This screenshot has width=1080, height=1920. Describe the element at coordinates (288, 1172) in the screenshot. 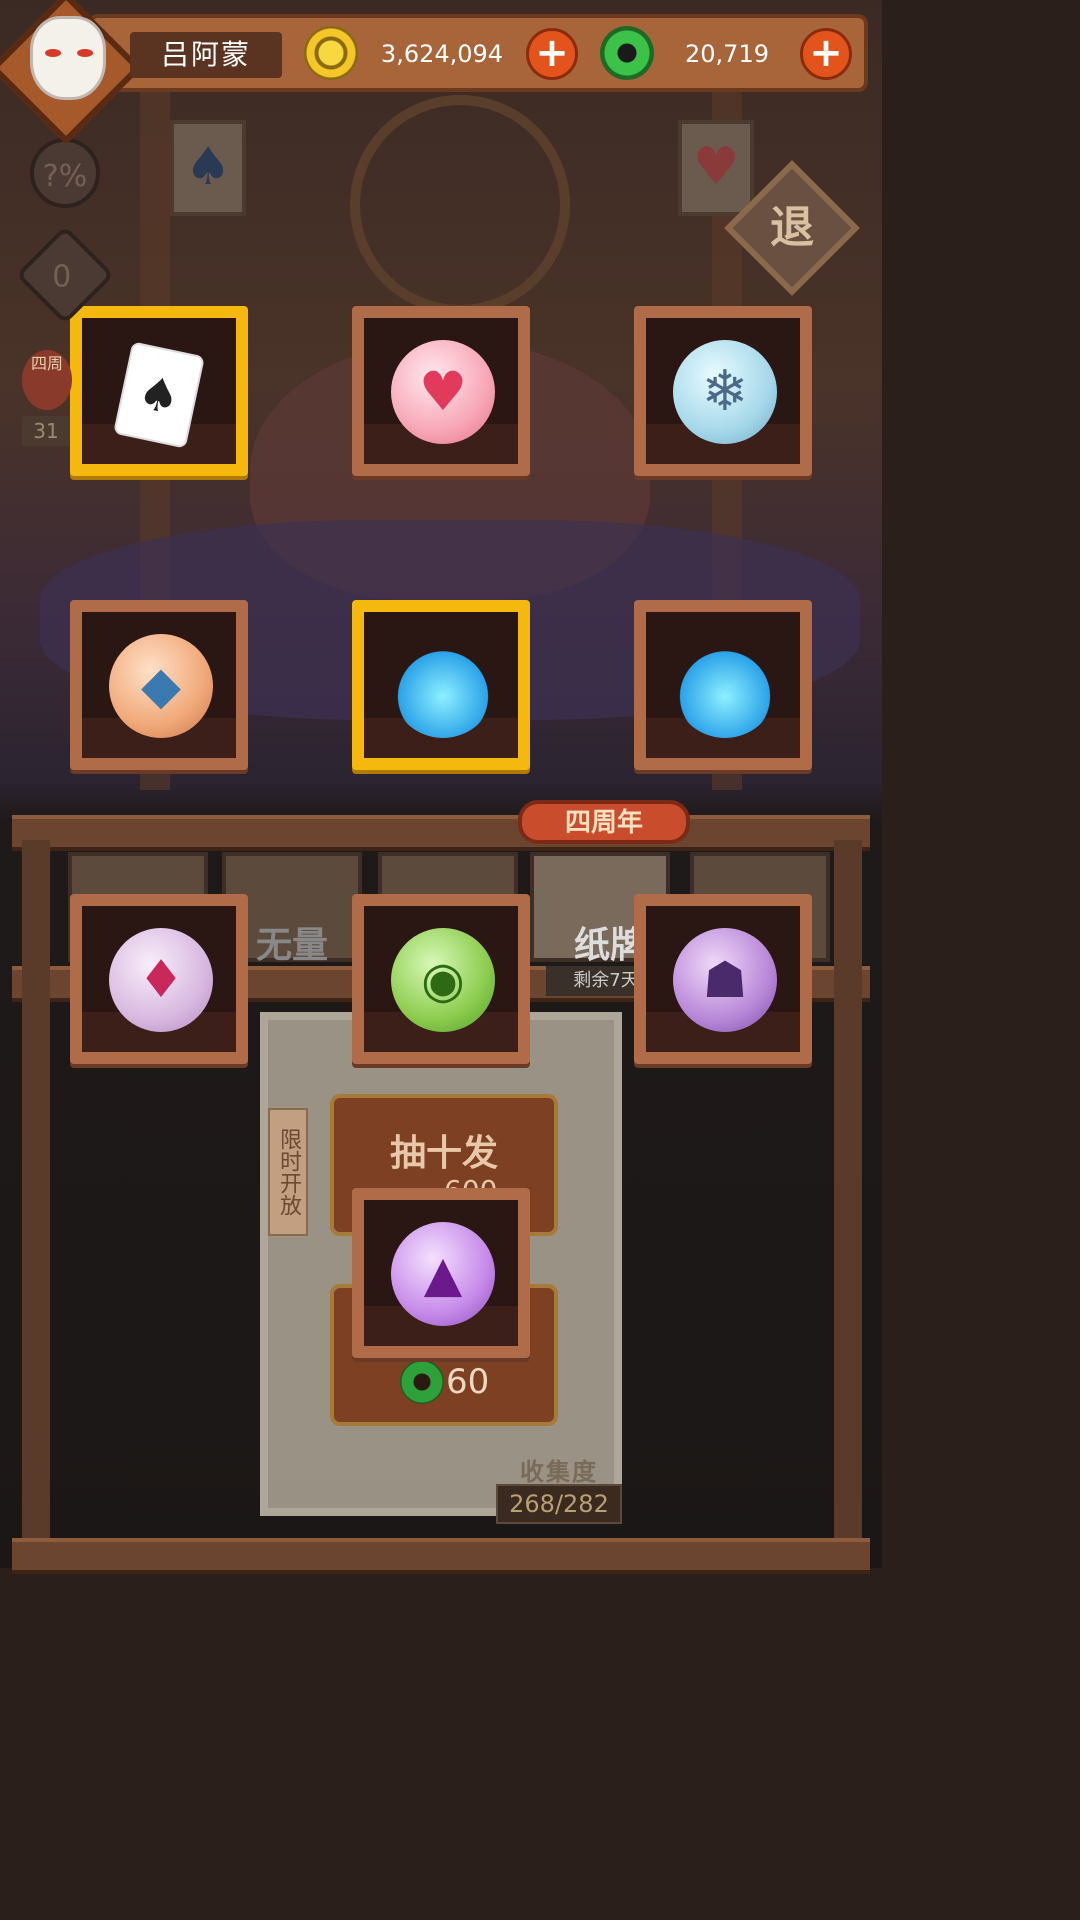

I see `limited-time-tag: 限时开放` at that location.